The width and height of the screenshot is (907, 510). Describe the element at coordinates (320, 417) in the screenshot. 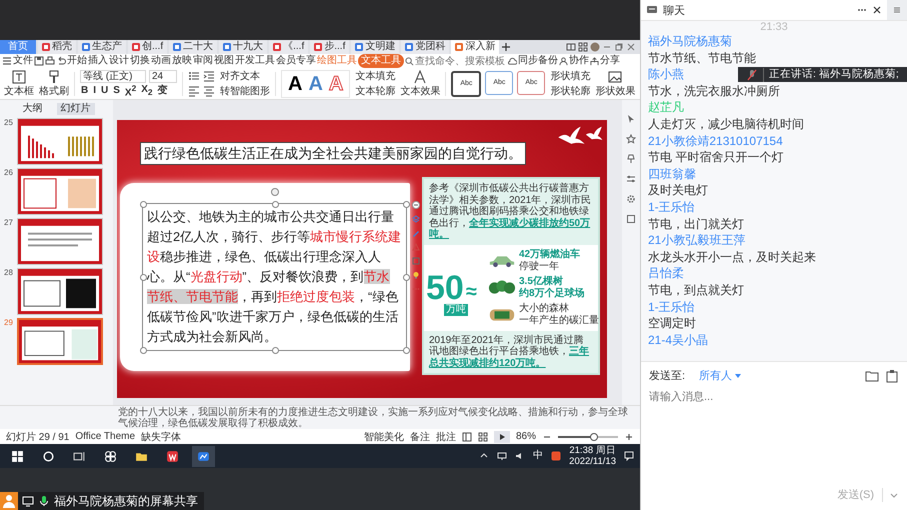

I see `speaker-notes: 党的十八大以来，我国以前所未有的力度推进生态文明建设，实施一系列应对气候变化战略、措施和行动，参与全球气候治理，绿色低碳发展取得了积极成效。` at that location.